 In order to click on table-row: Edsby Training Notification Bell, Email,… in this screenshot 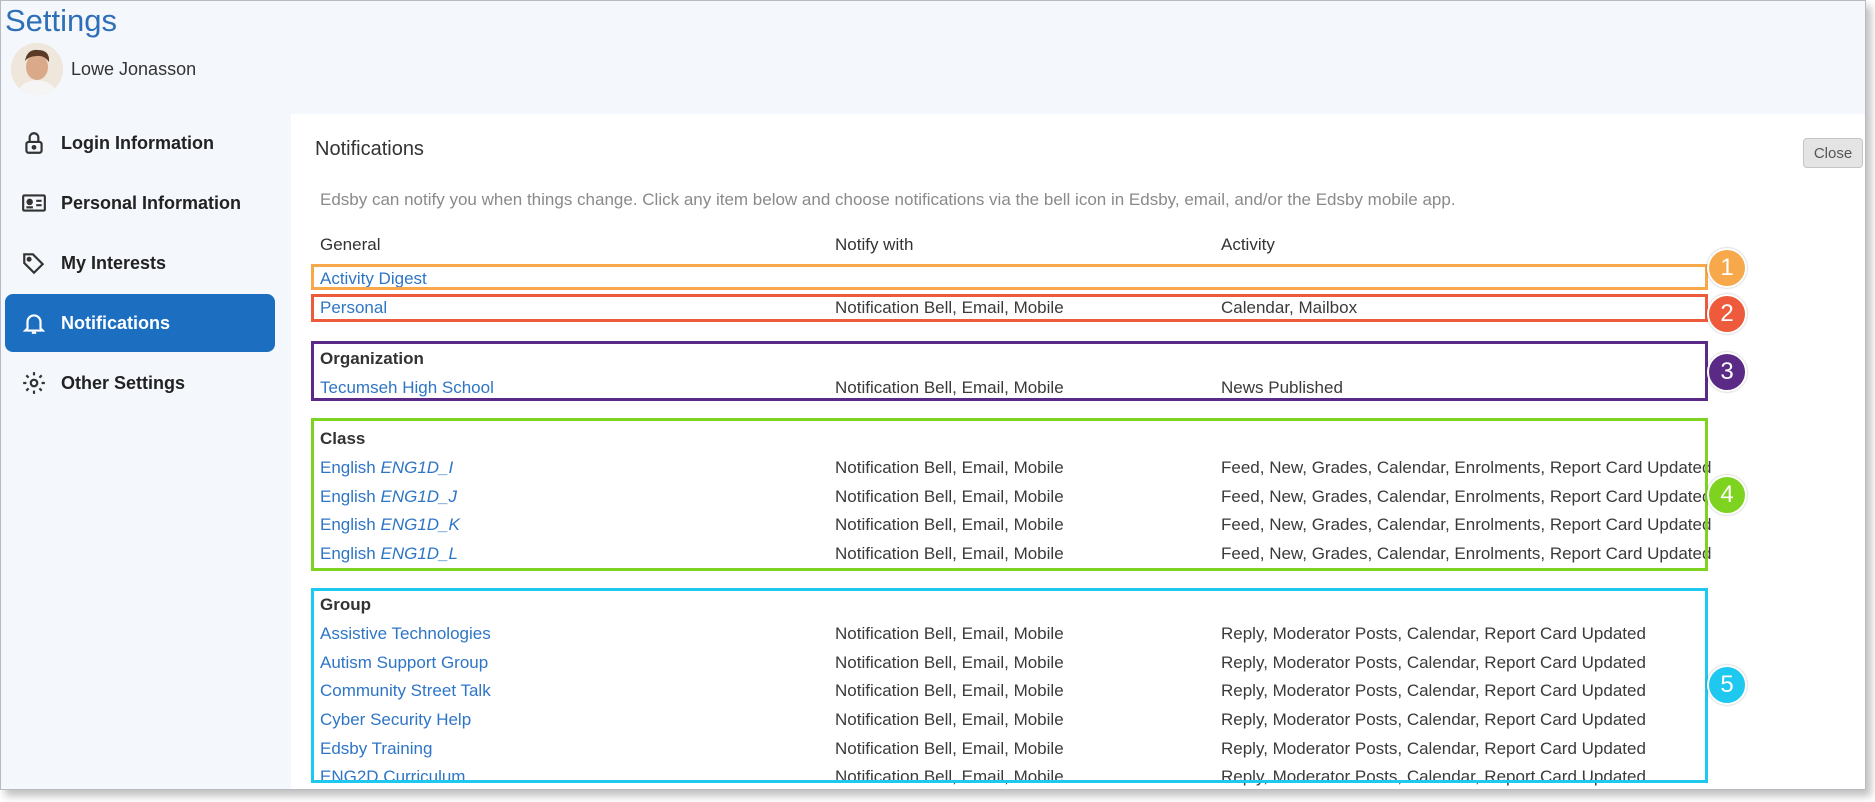, I will do `click(1001, 753)`.